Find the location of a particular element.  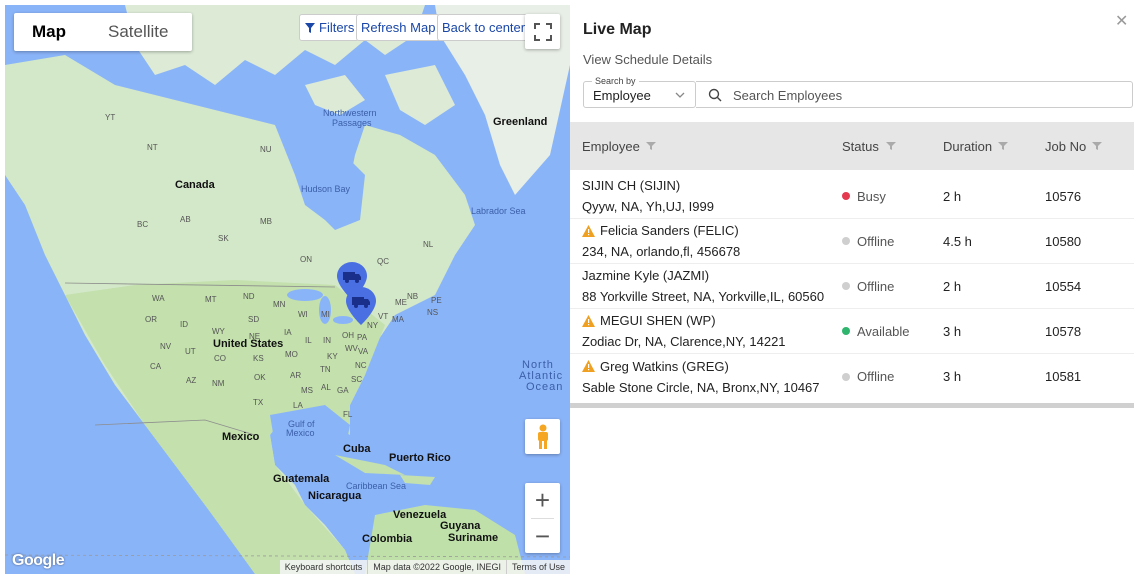

employee-cell: SIJIN CH (SIJIN) Qyyw, NA, Yh,UJ, I999 is located at coordinates (700, 196).